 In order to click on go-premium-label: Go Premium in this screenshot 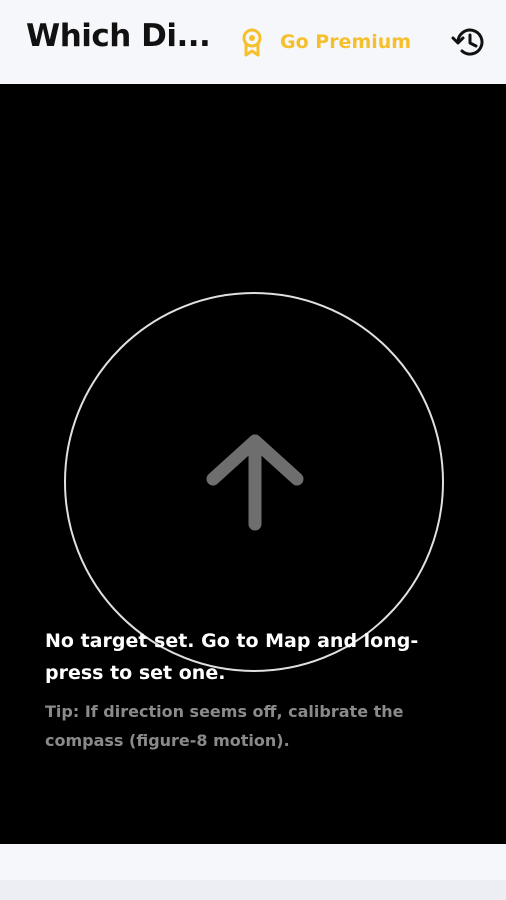, I will do `click(346, 42)`.